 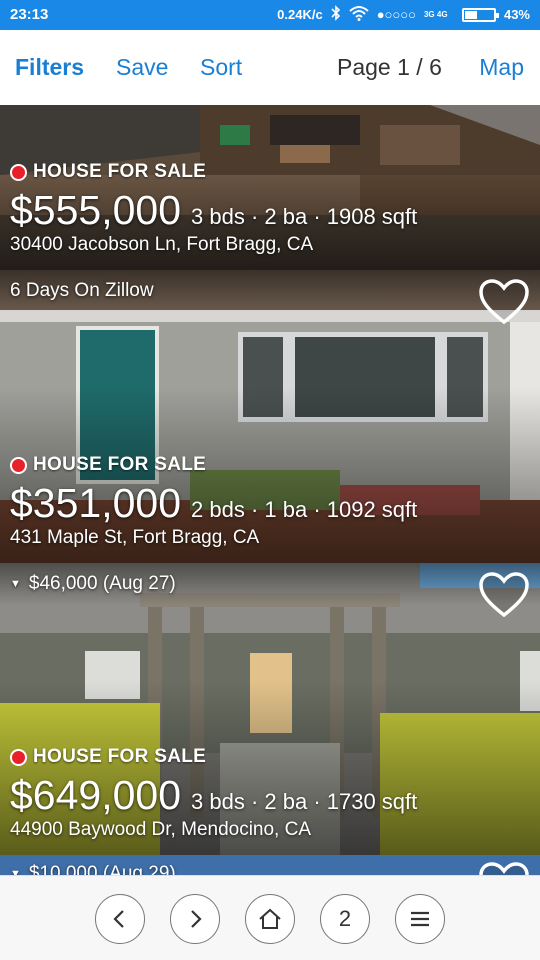 I want to click on browser-bottom-bar: 2, so click(x=270, y=917).